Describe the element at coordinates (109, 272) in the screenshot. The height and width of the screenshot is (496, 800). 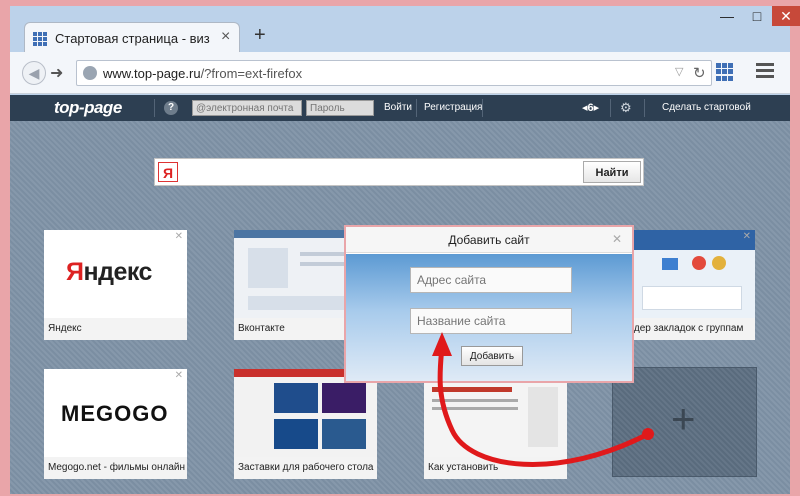
I see `yandex-logo: Яндекс` at that location.